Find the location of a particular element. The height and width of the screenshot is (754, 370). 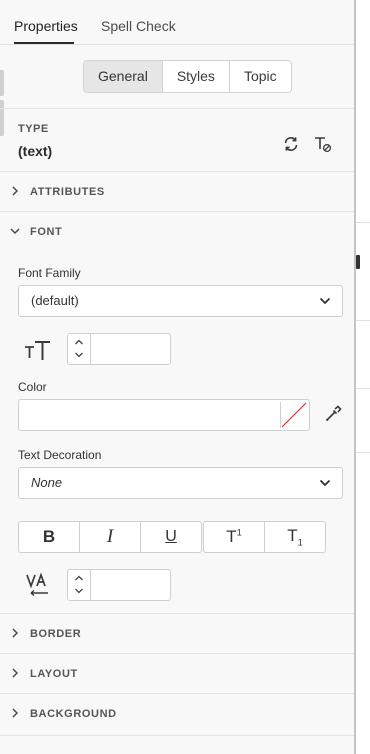

text-decoration-select: None is located at coordinates (180, 483).